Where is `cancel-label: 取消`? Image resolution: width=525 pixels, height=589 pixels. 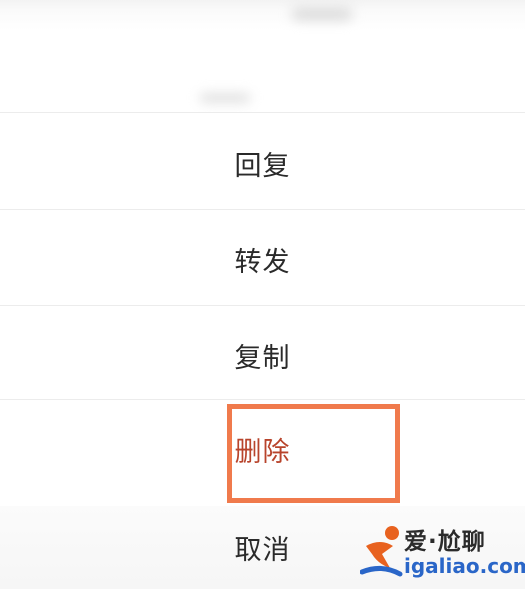
cancel-label: 取消 is located at coordinates (262, 550).